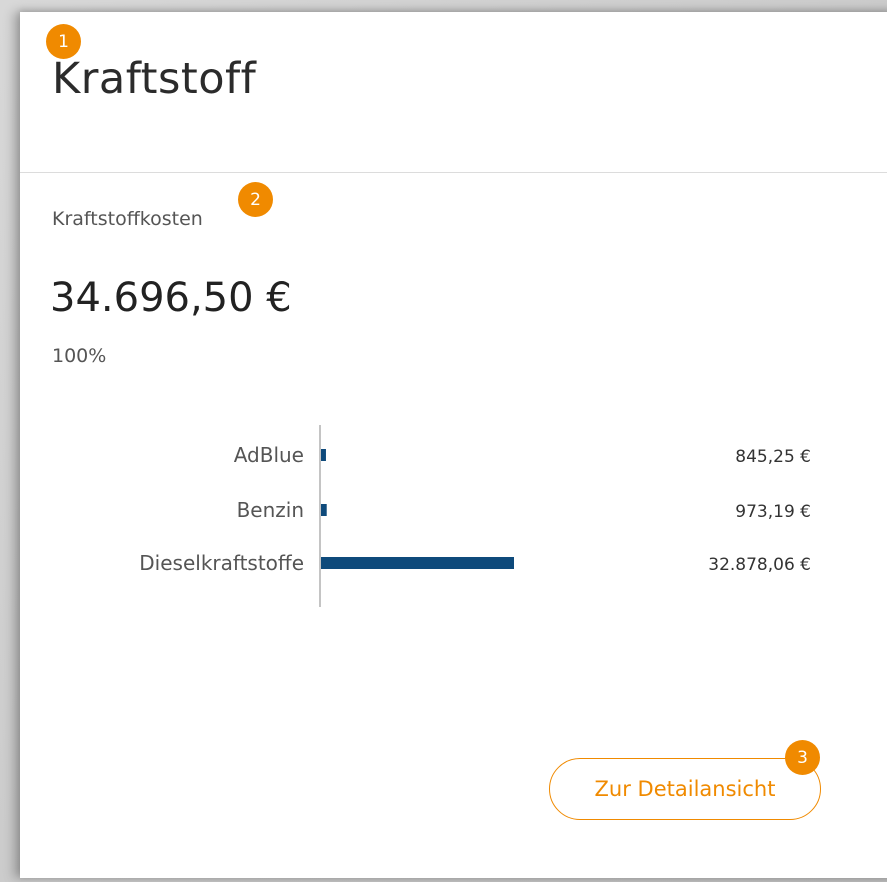  I want to click on kpi-value: 34.696,50 €, so click(171, 298).